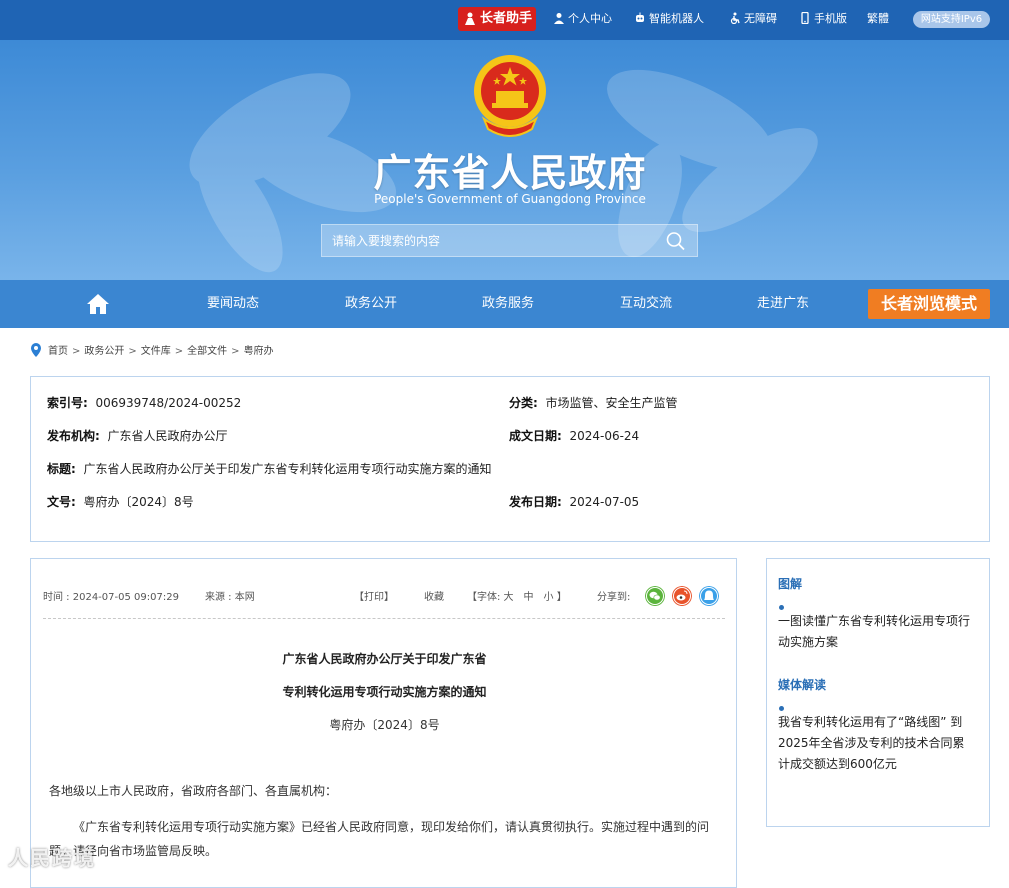 This screenshot has height=888, width=1009. I want to click on category-field: 分类: 市场监管、安全生产监管, so click(593, 403).